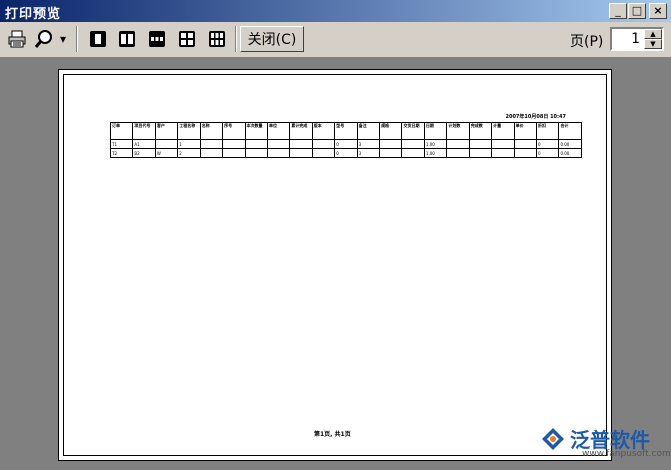  Describe the element at coordinates (121, 144) in the screenshot. I see `table-cell: T1` at that location.